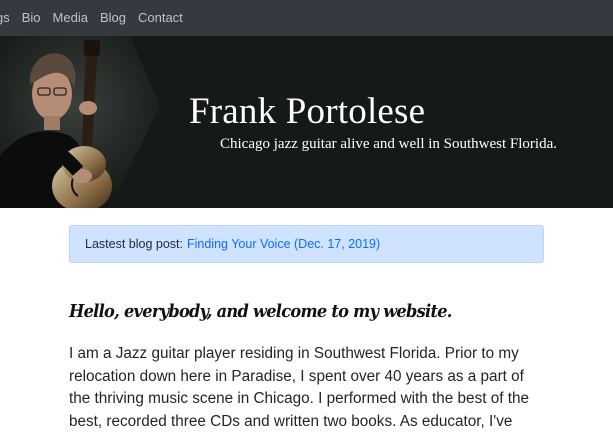  Describe the element at coordinates (113, 18) in the screenshot. I see `nav-link-blog: Blog` at that location.